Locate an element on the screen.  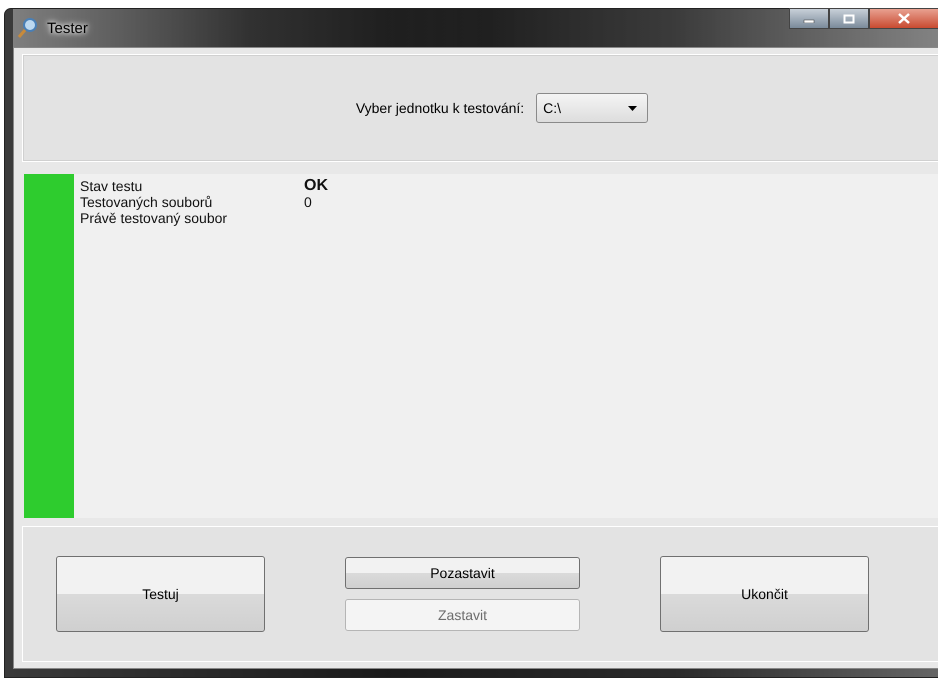
minimize-button is located at coordinates (809, 18).